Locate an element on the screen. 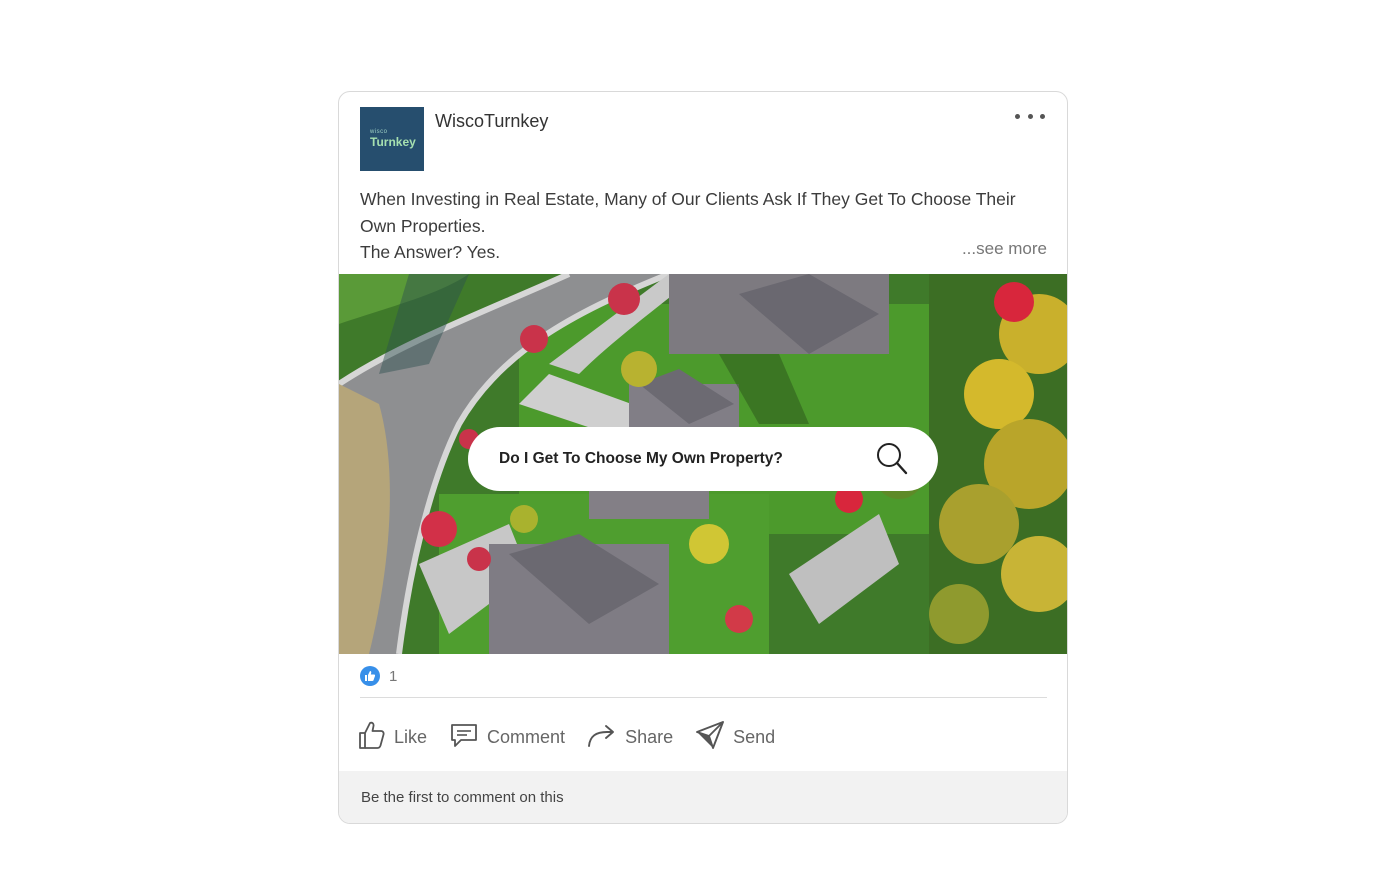 This screenshot has height=880, width=1400. comment-prompt-text: Be the first to comment on this is located at coordinates (462, 797).